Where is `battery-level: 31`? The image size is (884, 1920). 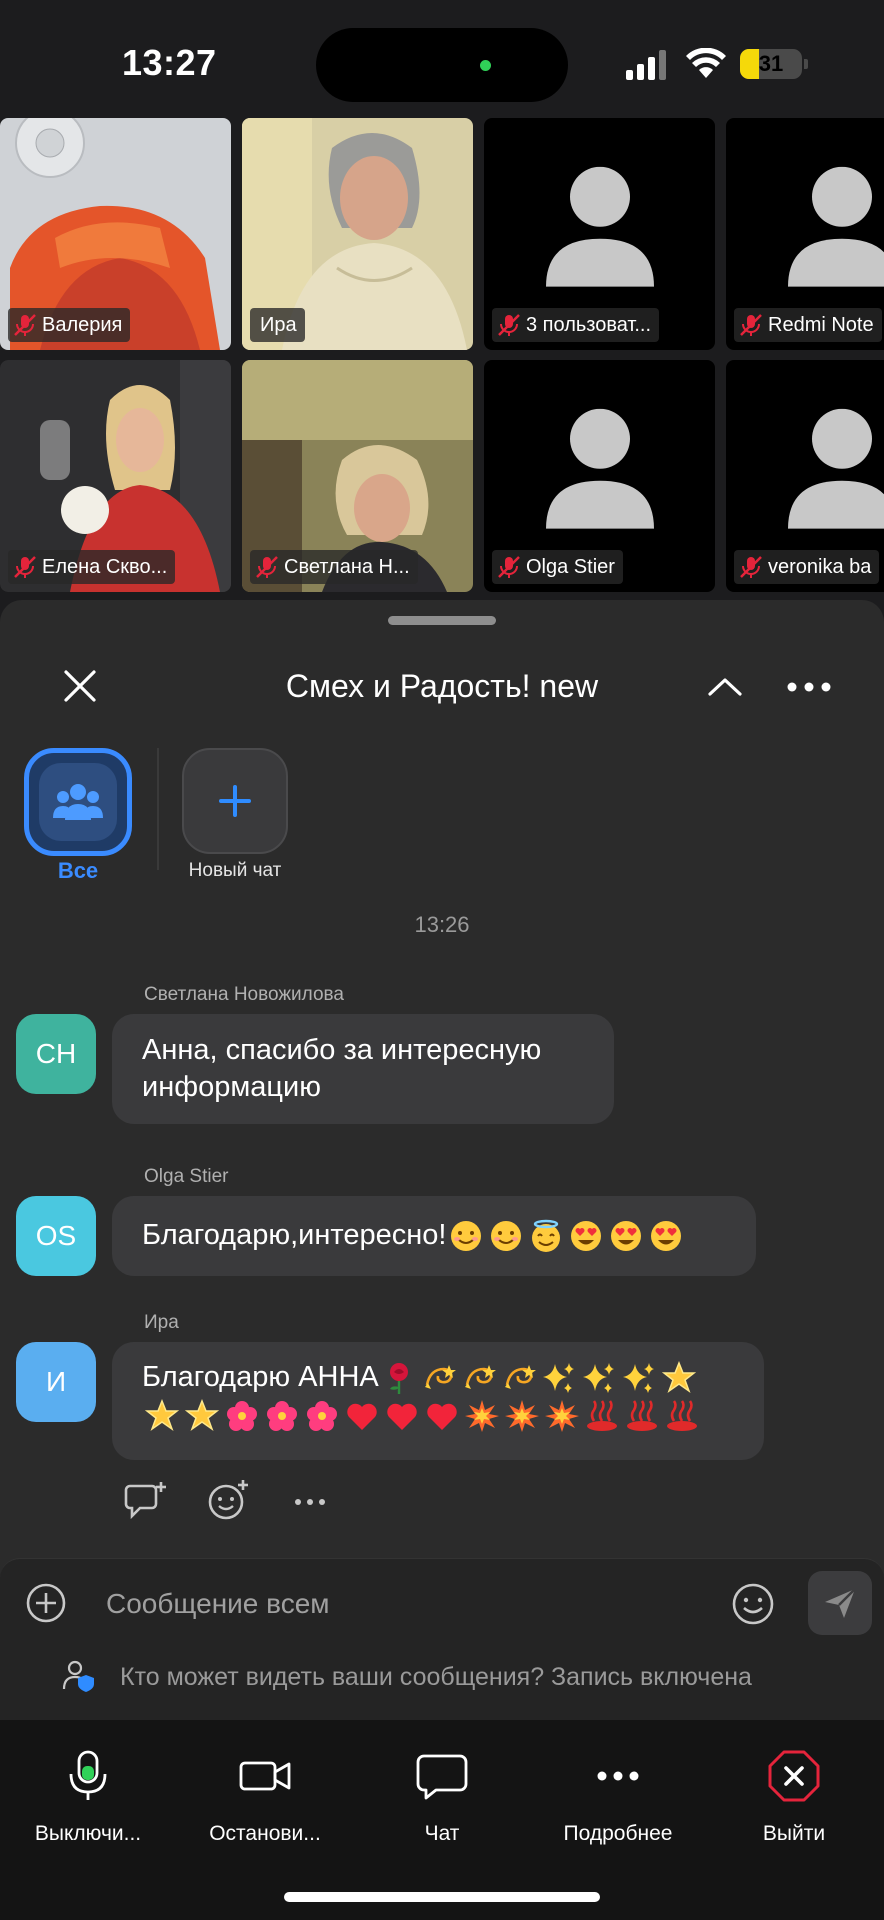 battery-level: 31 is located at coordinates (771, 63).